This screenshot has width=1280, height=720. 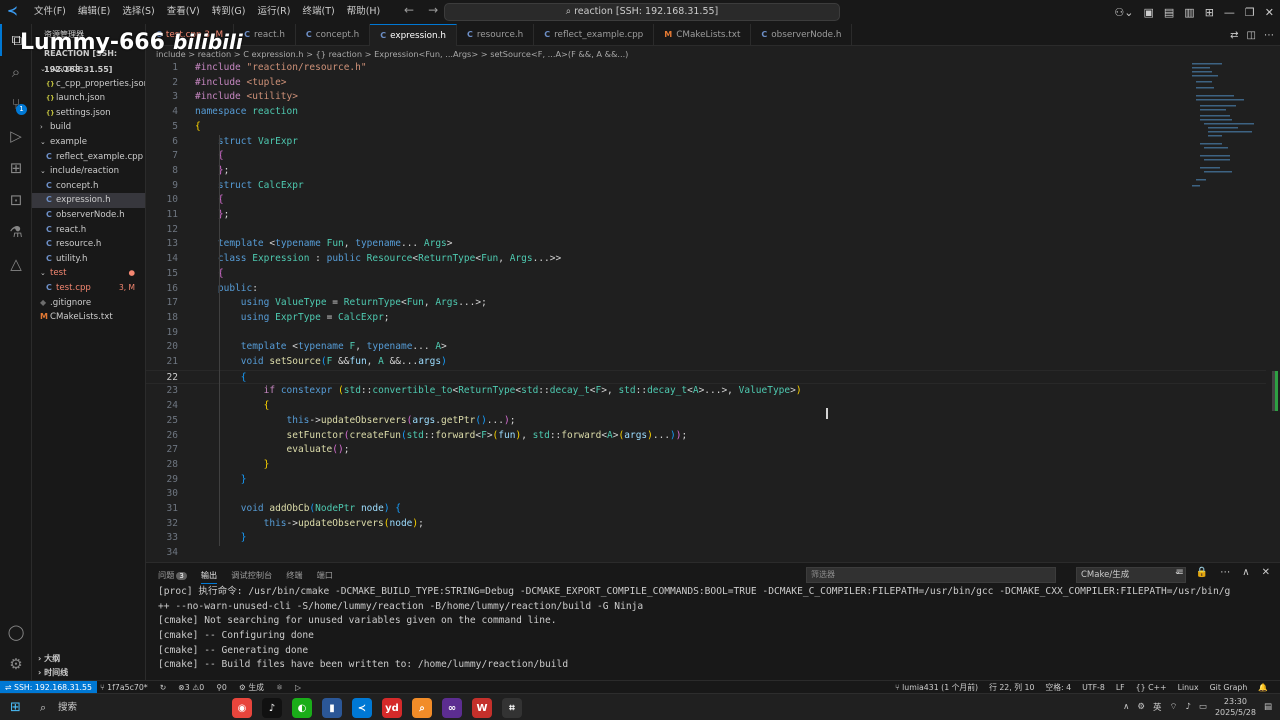 What do you see at coordinates (706, 200) in the screenshot?
I see `code-line: 10 {` at bounding box center [706, 200].